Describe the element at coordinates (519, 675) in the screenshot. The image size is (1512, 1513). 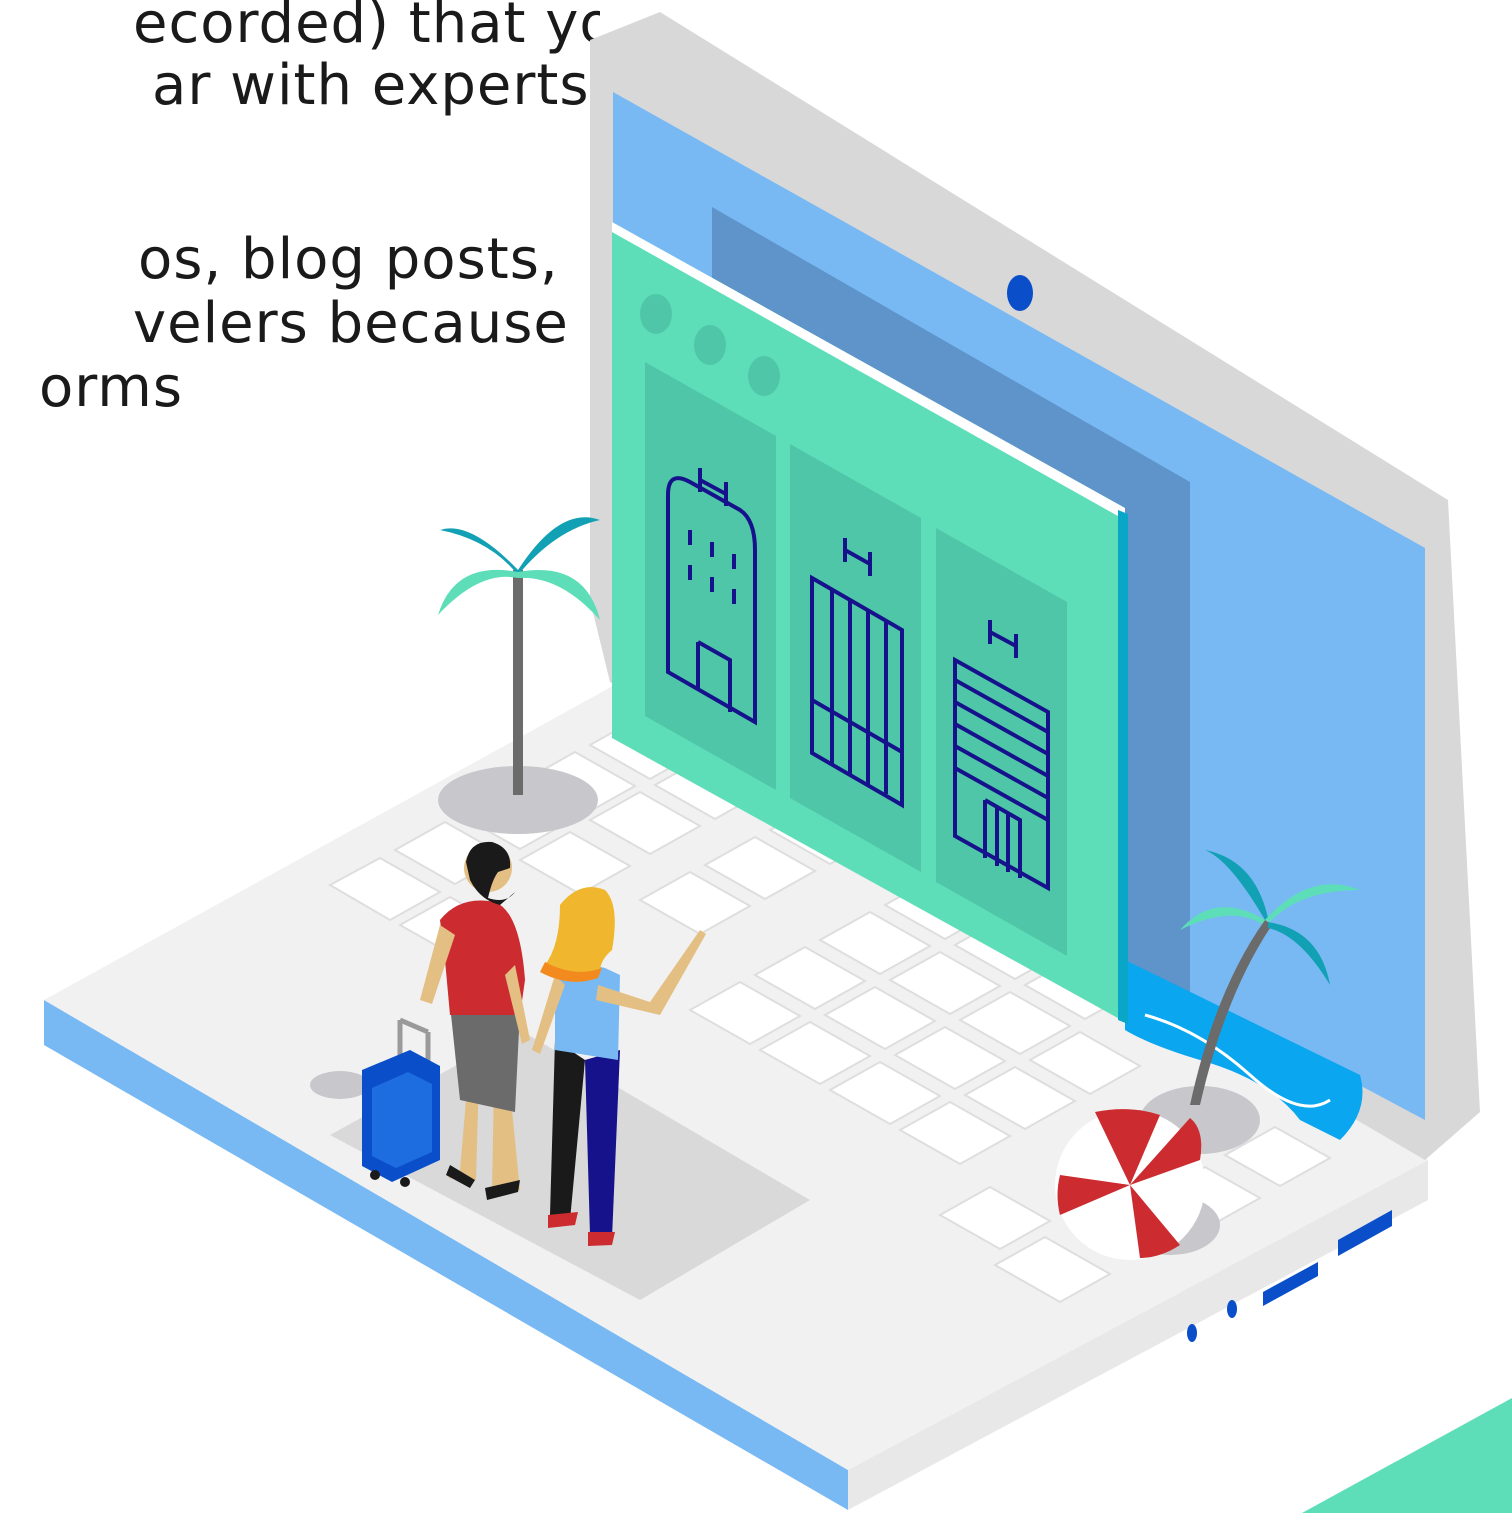
I see `palm-tree-icon` at that location.